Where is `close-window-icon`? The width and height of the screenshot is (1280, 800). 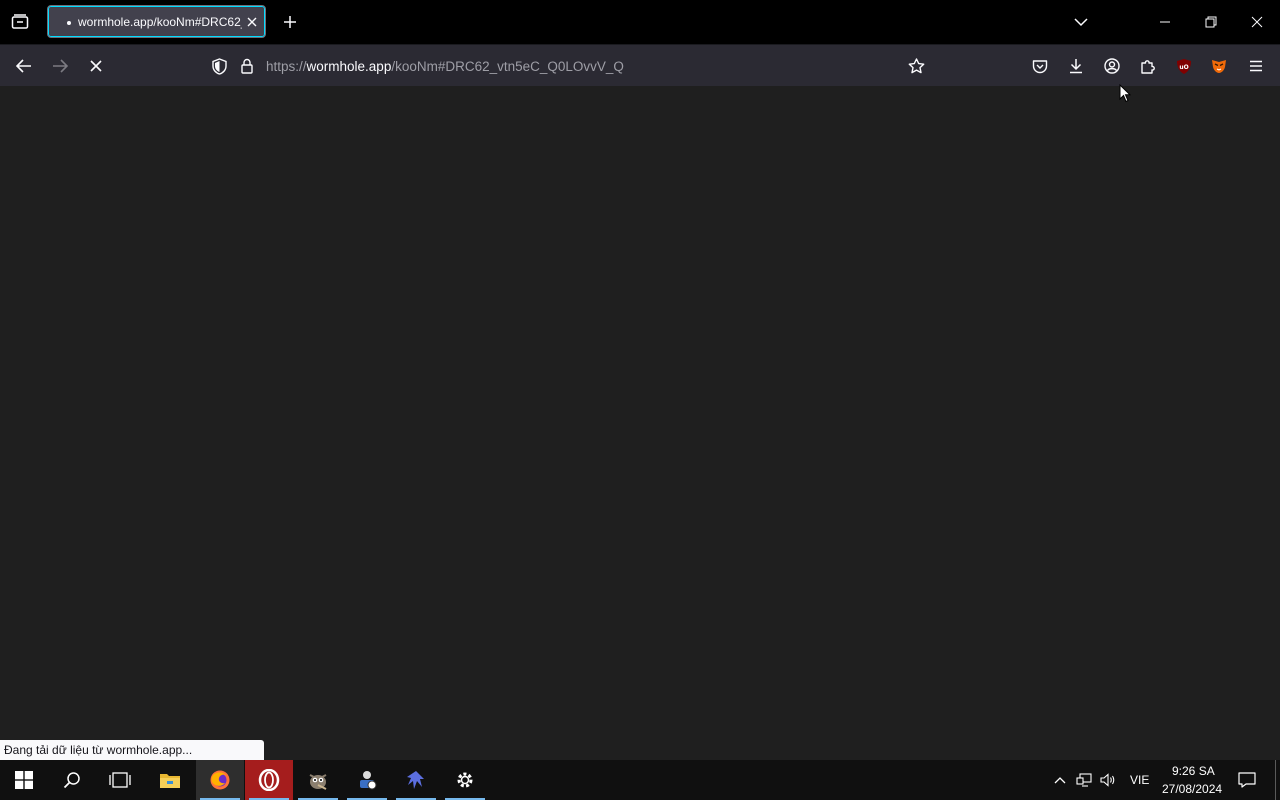
close-window-icon is located at coordinates (1257, 22).